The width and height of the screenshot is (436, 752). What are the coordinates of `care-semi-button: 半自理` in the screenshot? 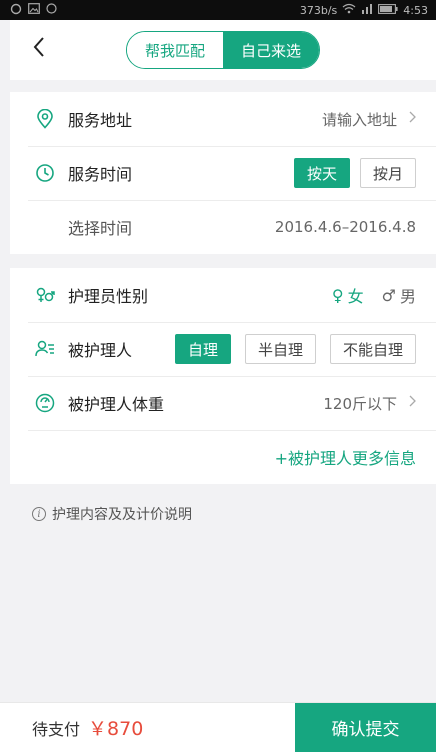 It's located at (280, 349).